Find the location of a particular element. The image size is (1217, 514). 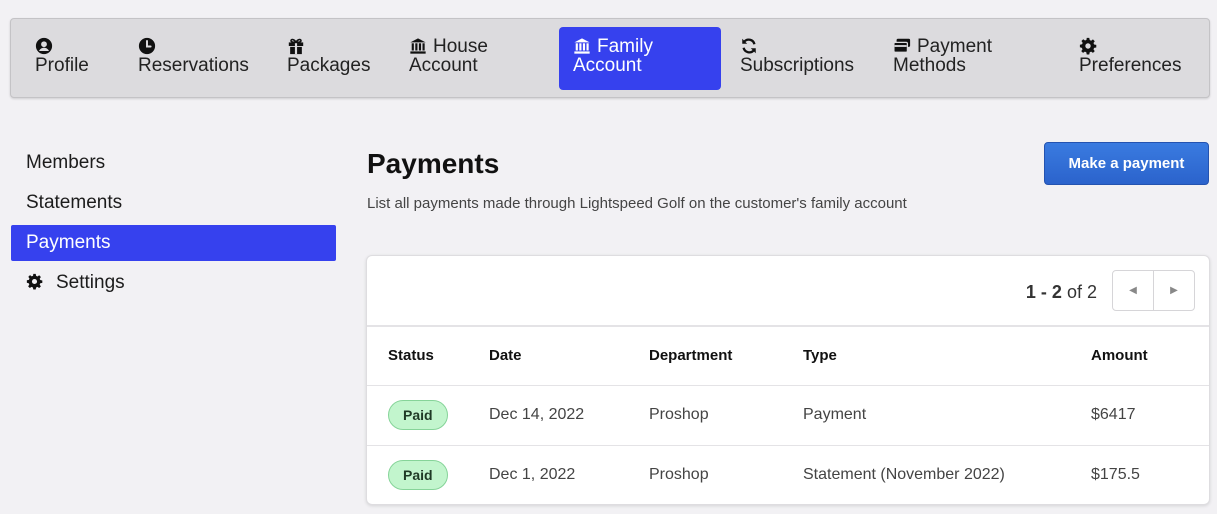

credit-card-icon is located at coordinates (903, 46).